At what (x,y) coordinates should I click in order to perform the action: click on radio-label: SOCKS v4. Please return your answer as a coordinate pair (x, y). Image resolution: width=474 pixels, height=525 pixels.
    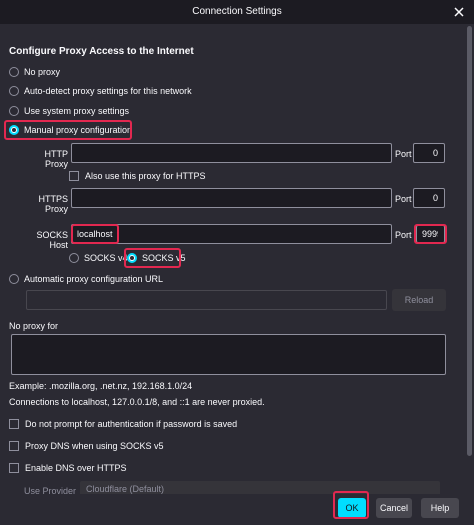
    Looking at the image, I should click on (106, 258).